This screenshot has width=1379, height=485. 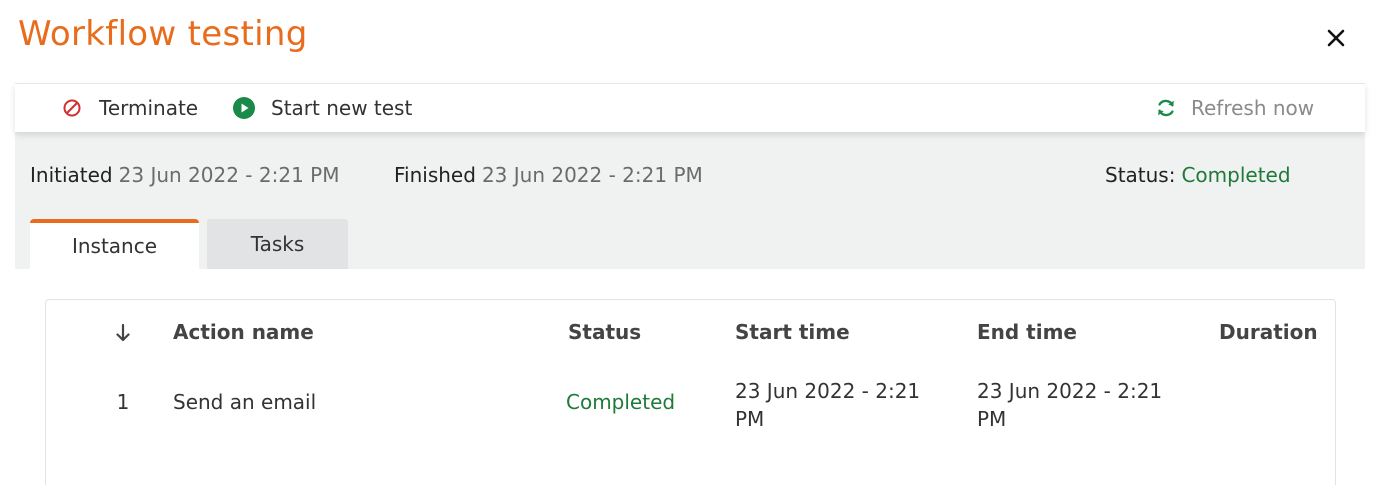 What do you see at coordinates (1253, 108) in the screenshot?
I see `refresh-now-label: Refresh now` at bounding box center [1253, 108].